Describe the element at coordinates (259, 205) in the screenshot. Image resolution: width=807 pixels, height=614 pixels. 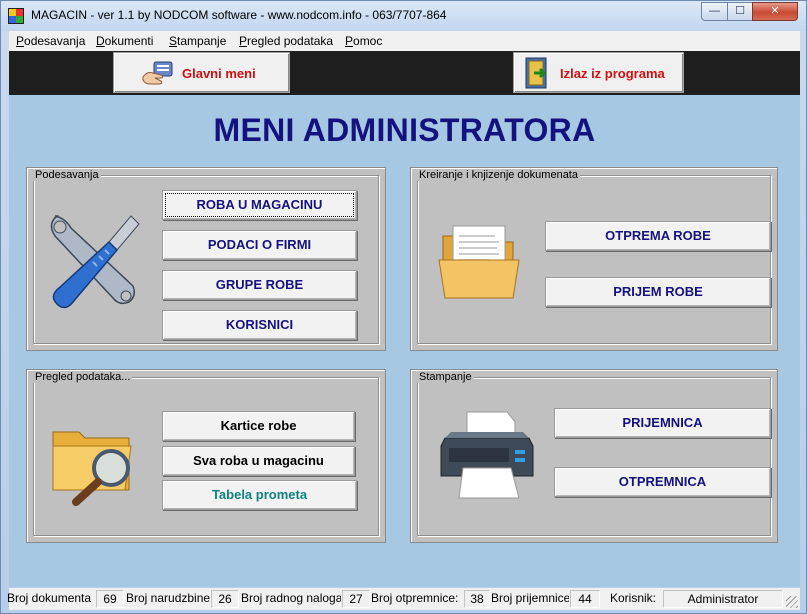
I see `roba-u-magacinu-button: ROBA U MAGACINU` at that location.